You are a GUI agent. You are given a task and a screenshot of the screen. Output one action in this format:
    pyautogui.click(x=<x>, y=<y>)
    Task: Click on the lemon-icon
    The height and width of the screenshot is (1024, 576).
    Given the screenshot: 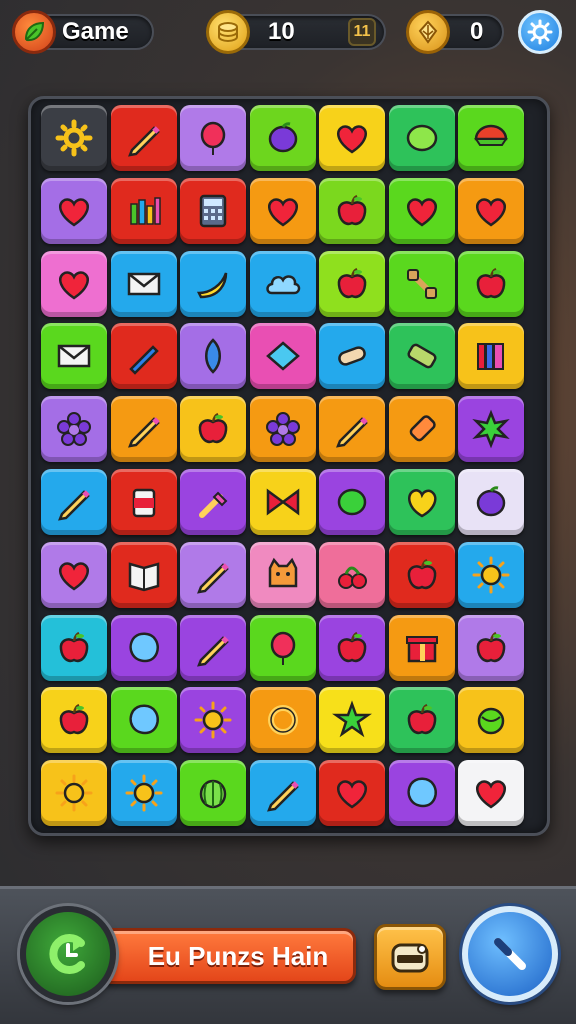 What is the action you would take?
    pyautogui.click(x=421, y=503)
    